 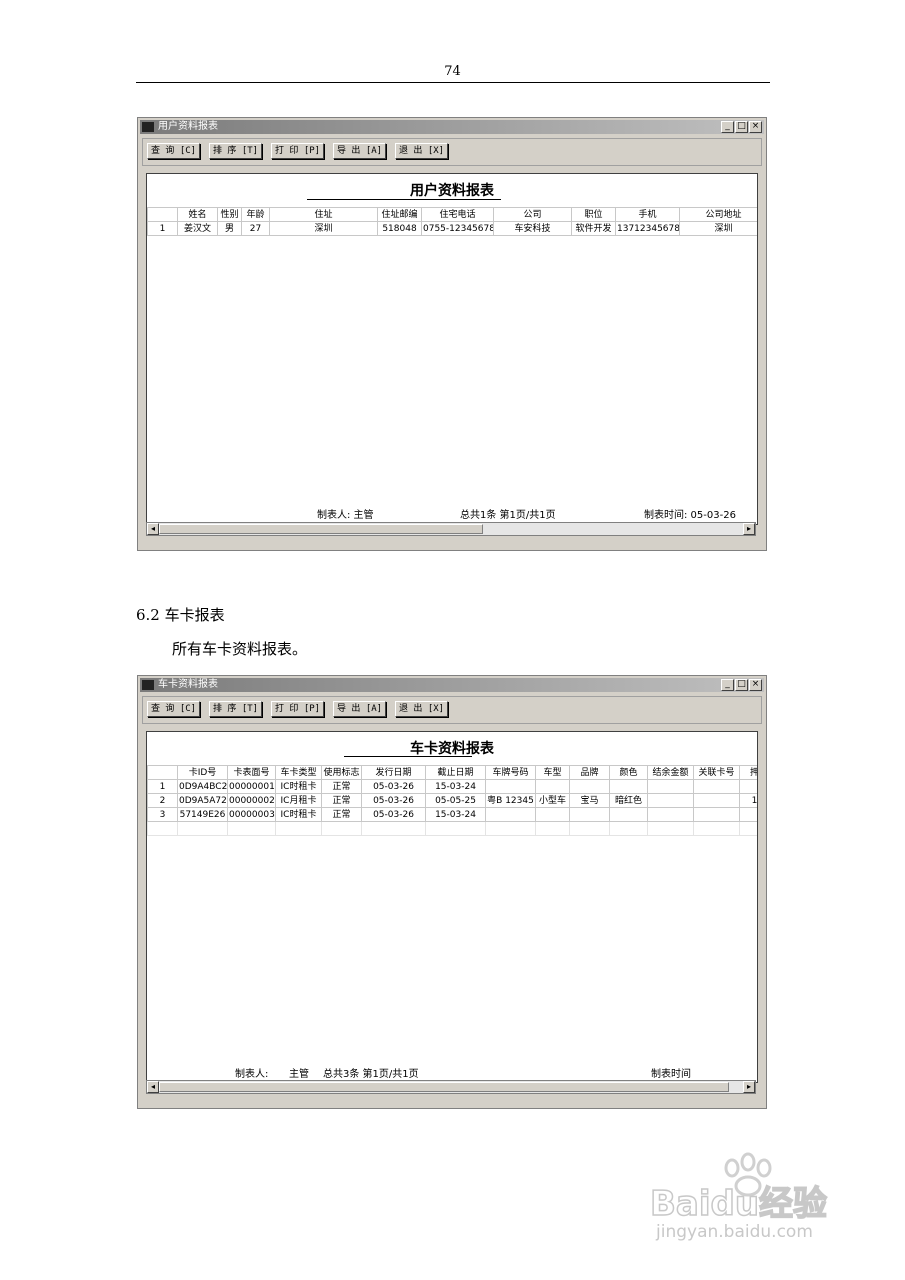 I want to click on column-header: 公司, so click(x=532, y=214).